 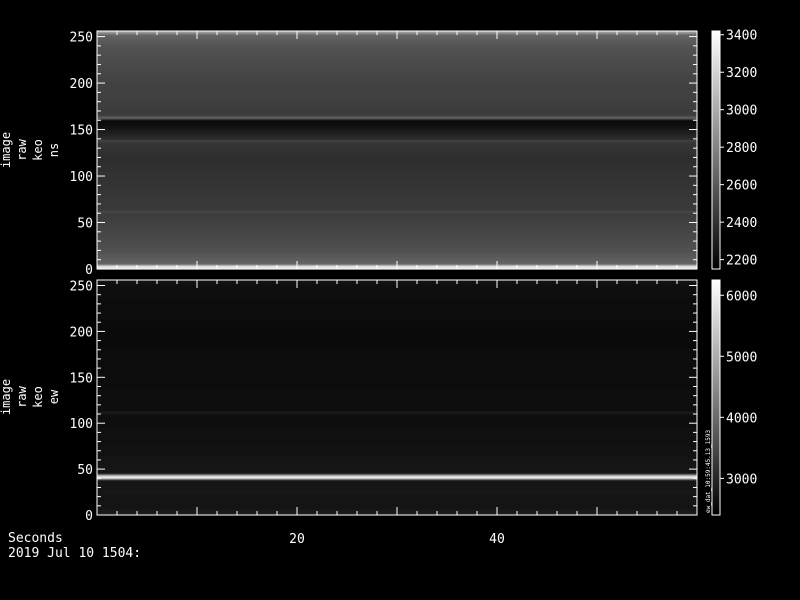 What do you see at coordinates (741, 418) in the screenshot?
I see `colorbar-tick-label: 4000` at bounding box center [741, 418].